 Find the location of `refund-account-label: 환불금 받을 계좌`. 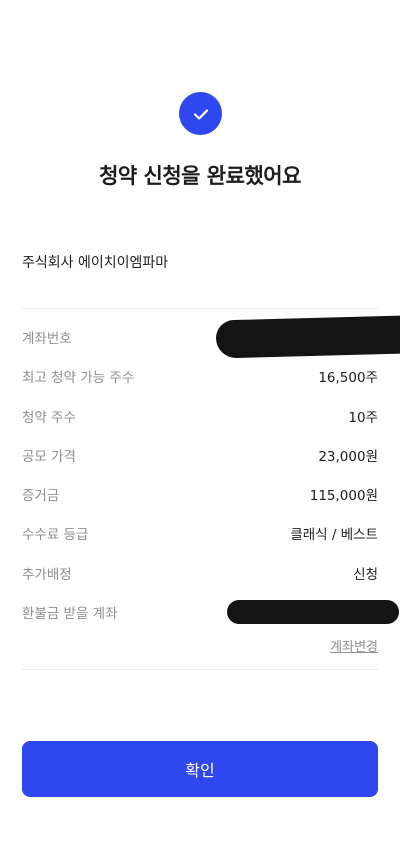

refund-account-label: 환불금 받을 계좌 is located at coordinates (70, 614).